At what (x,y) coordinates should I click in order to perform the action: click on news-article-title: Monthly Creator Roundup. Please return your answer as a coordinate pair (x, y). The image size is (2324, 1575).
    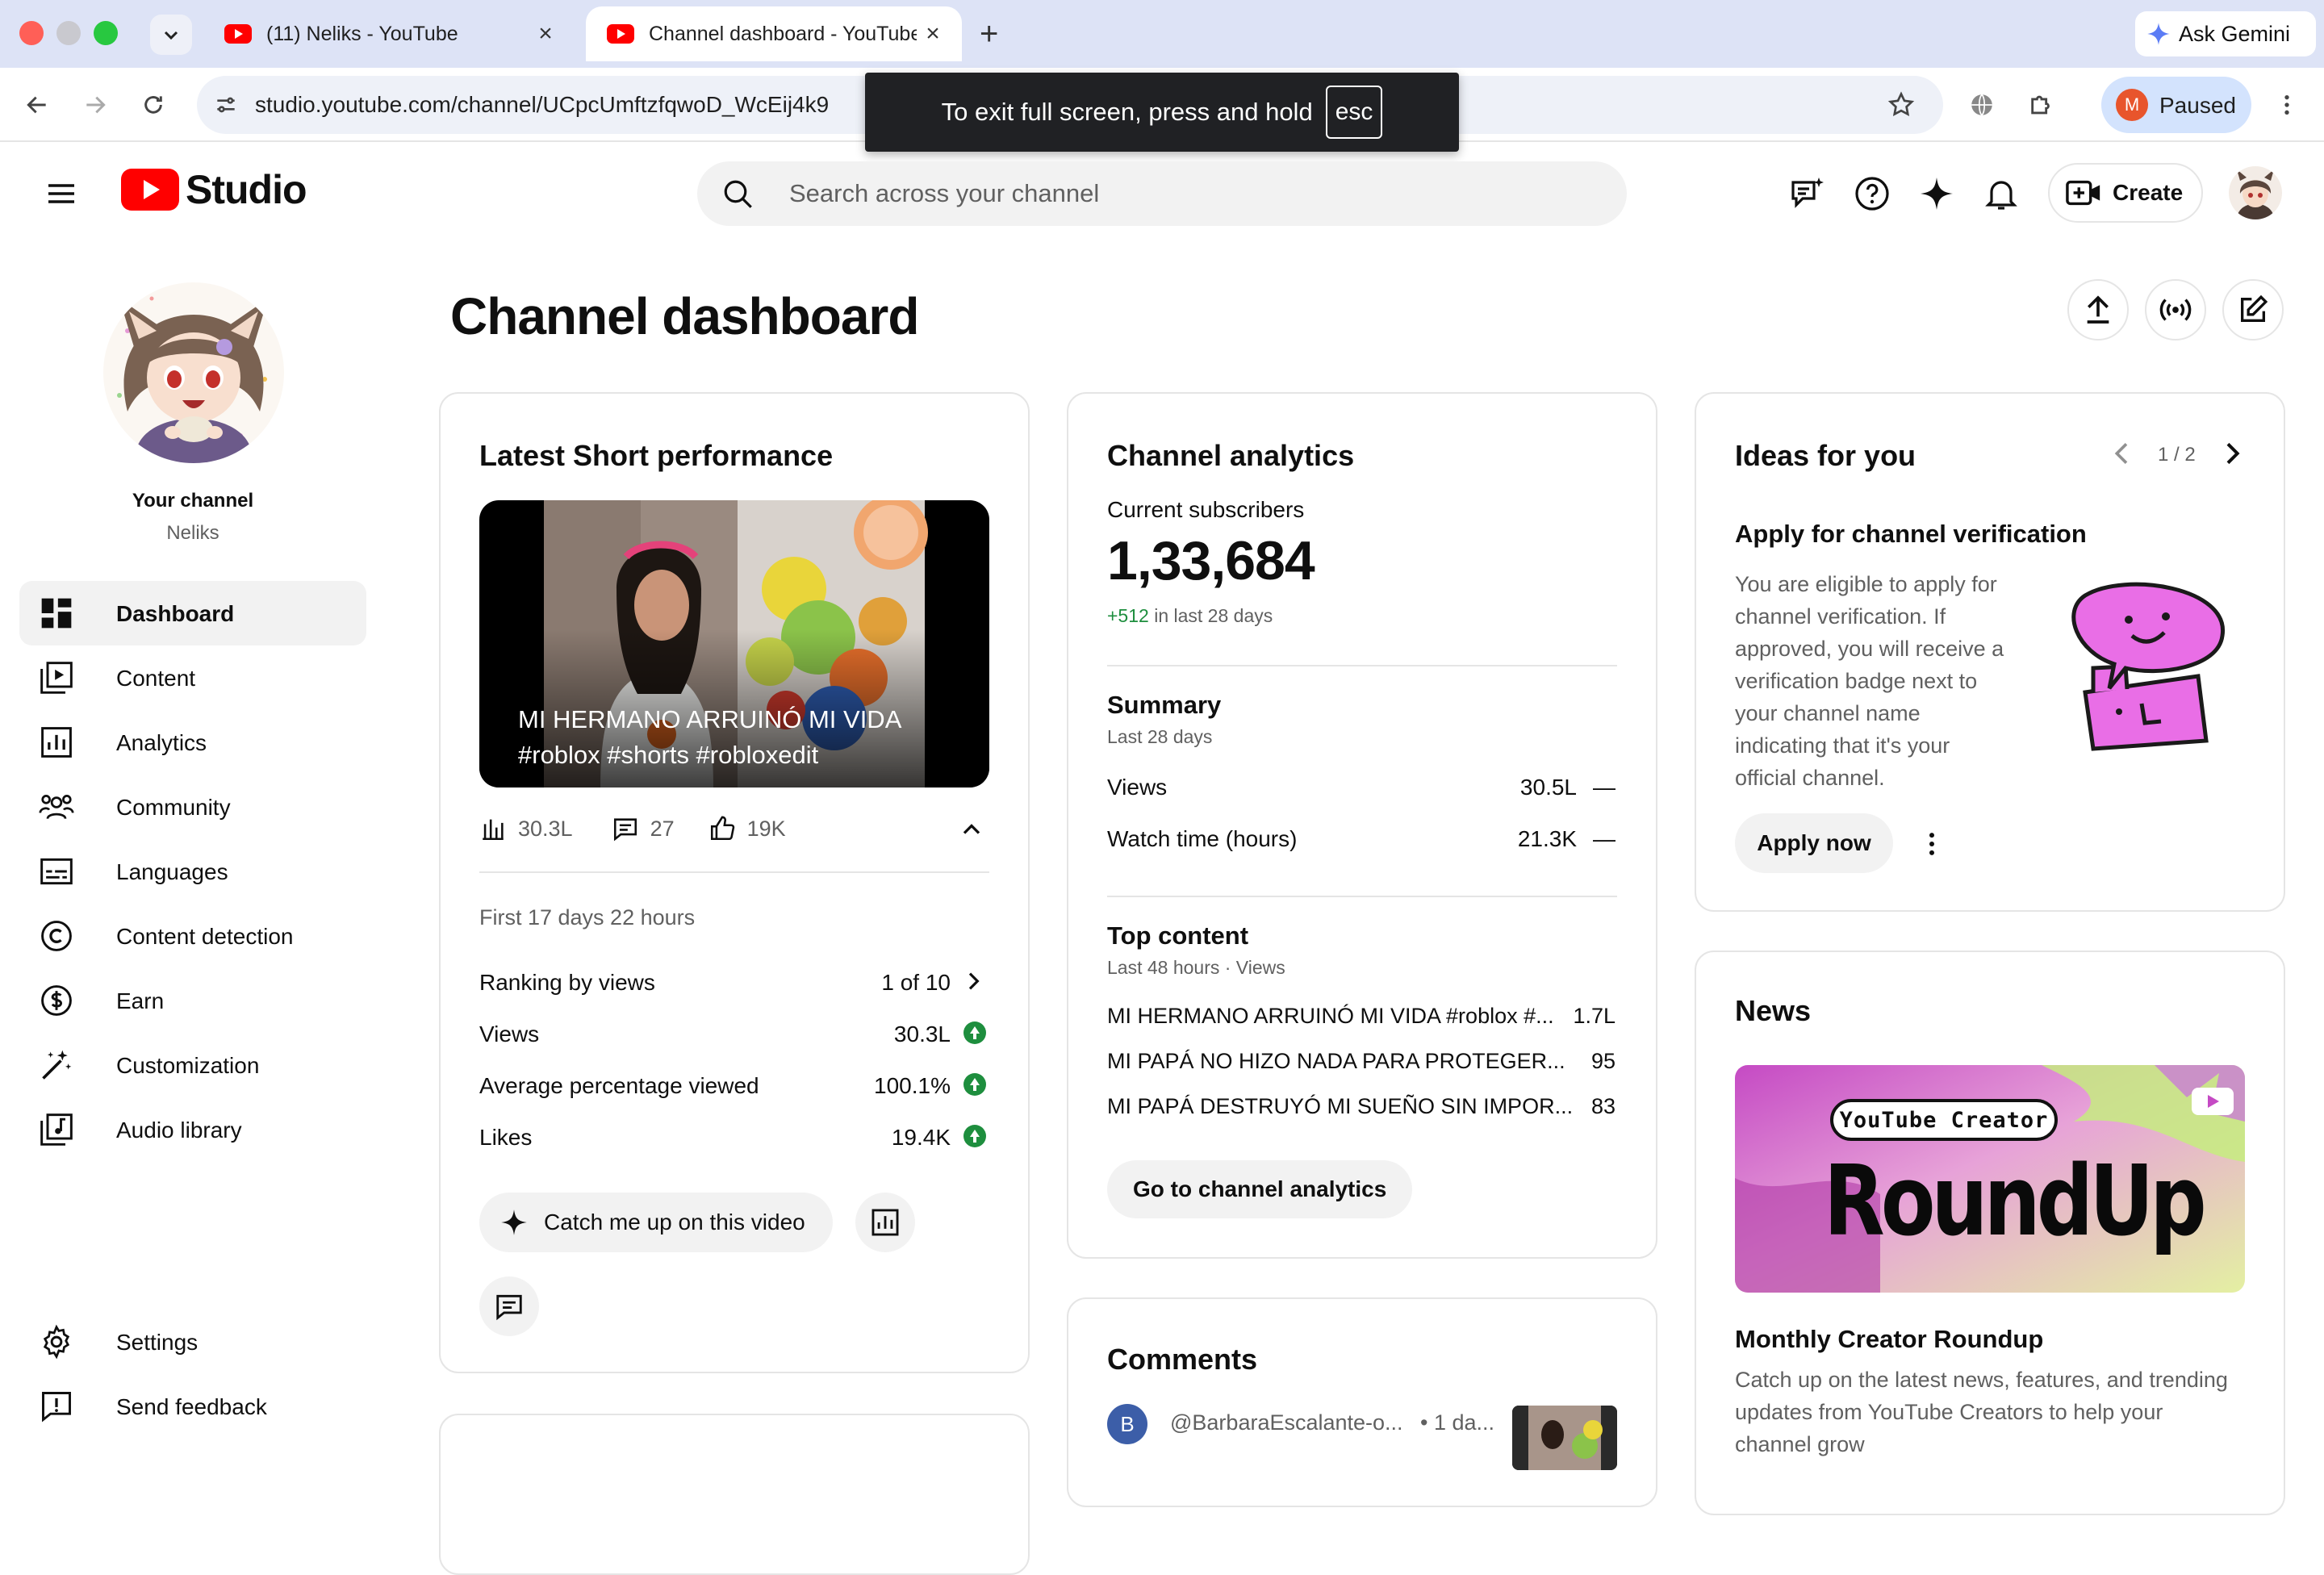
    Looking at the image, I should click on (1889, 1340).